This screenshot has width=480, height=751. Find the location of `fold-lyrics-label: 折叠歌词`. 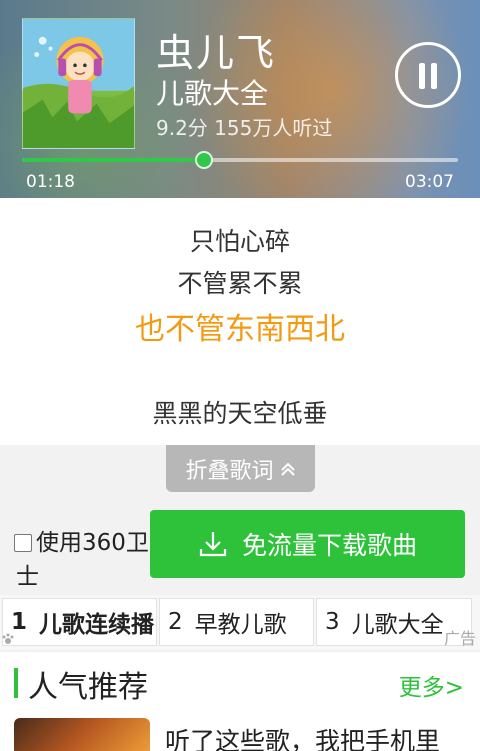

fold-lyrics-label: 折叠歌词 is located at coordinates (229, 471).